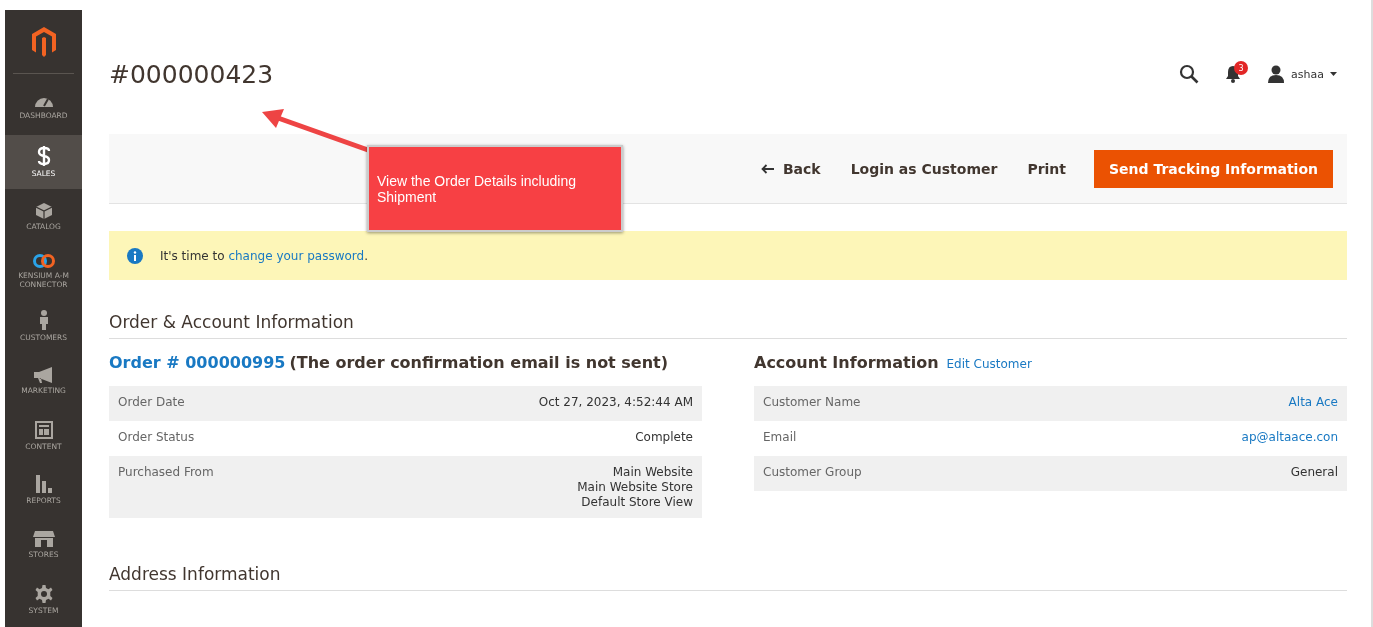  Describe the element at coordinates (43, 593) in the screenshot. I see `gear-icon` at that location.